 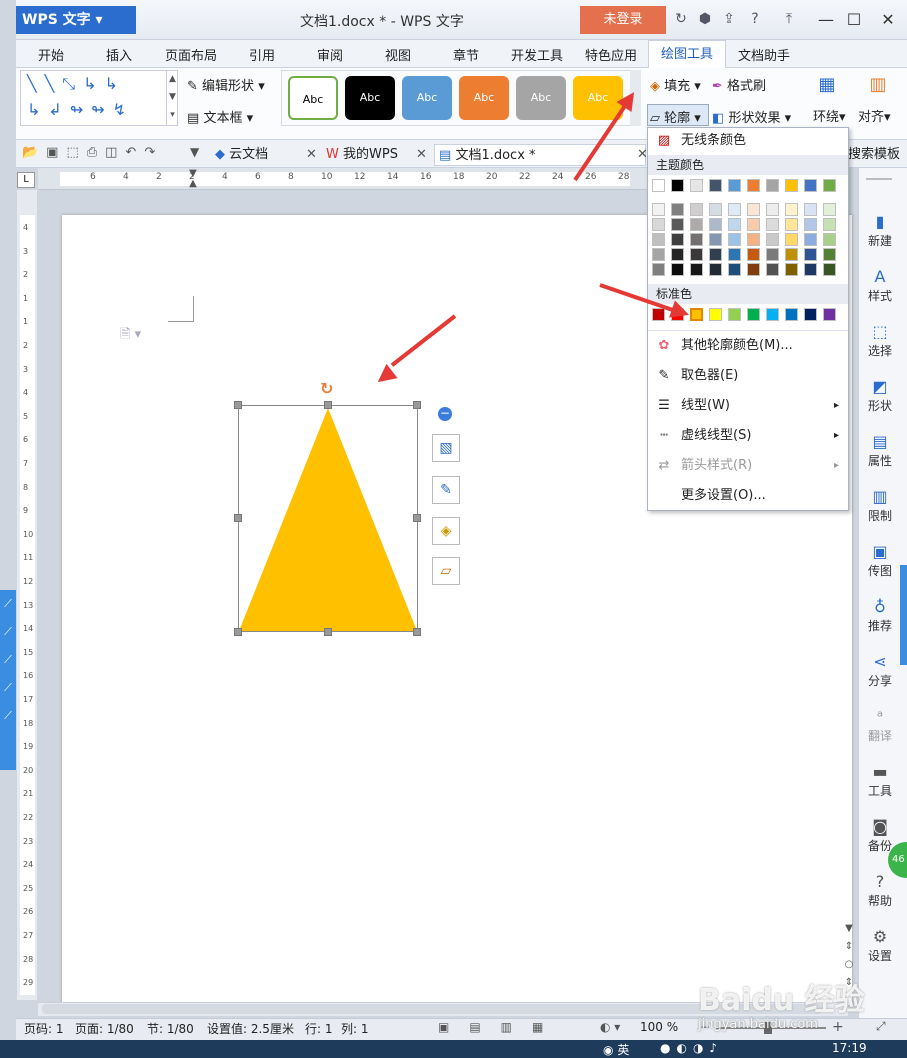 I want to click on menu-references: 引用, so click(x=262, y=54).